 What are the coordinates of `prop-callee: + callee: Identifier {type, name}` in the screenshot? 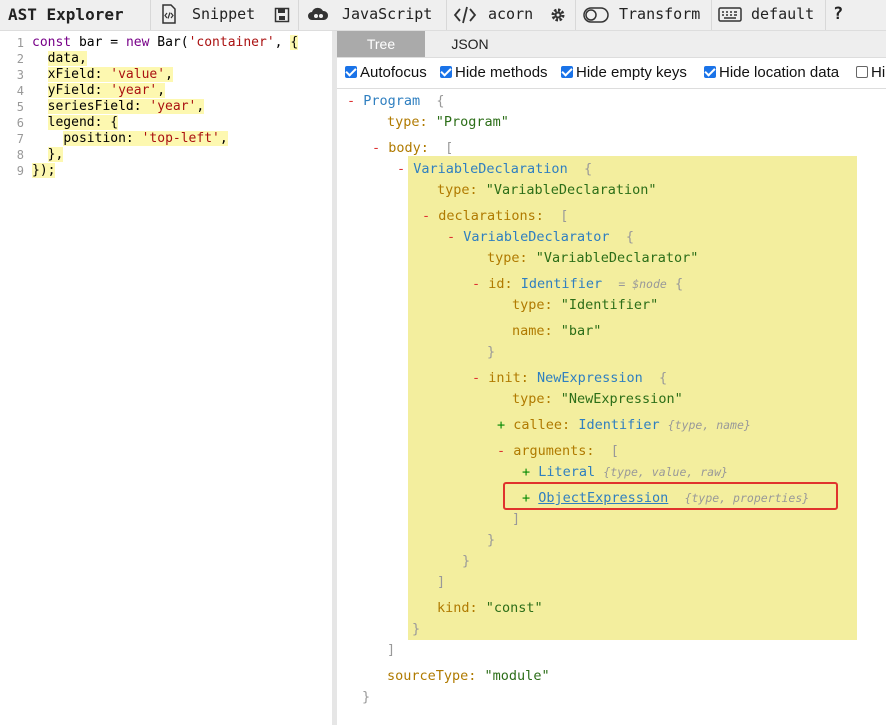 It's located at (624, 425).